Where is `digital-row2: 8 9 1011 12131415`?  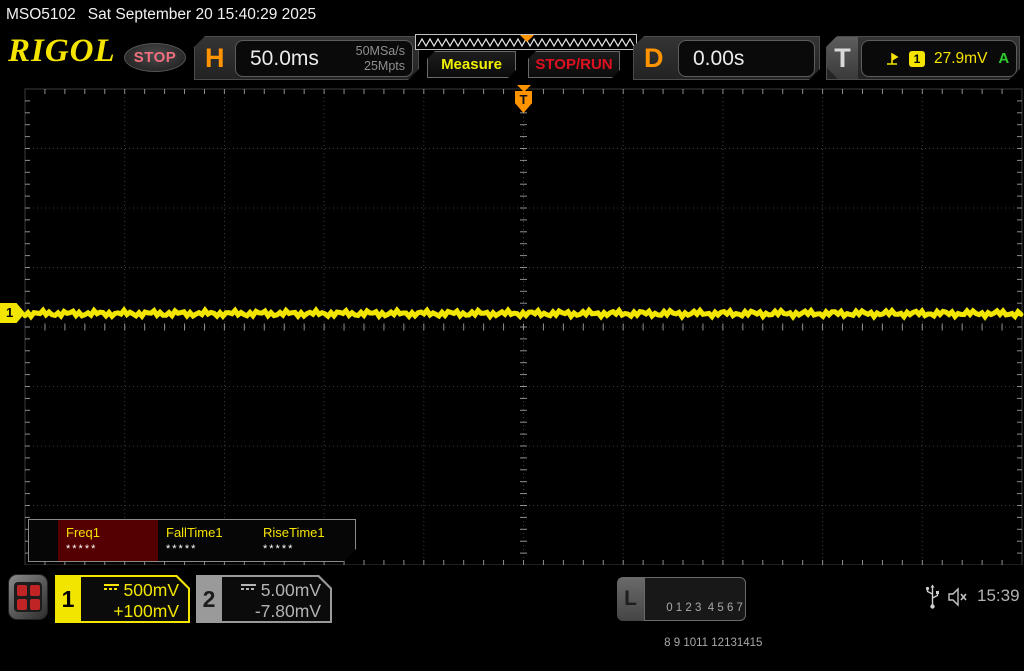
digital-row2: 8 9 1011 12131415 is located at coordinates (713, 643).